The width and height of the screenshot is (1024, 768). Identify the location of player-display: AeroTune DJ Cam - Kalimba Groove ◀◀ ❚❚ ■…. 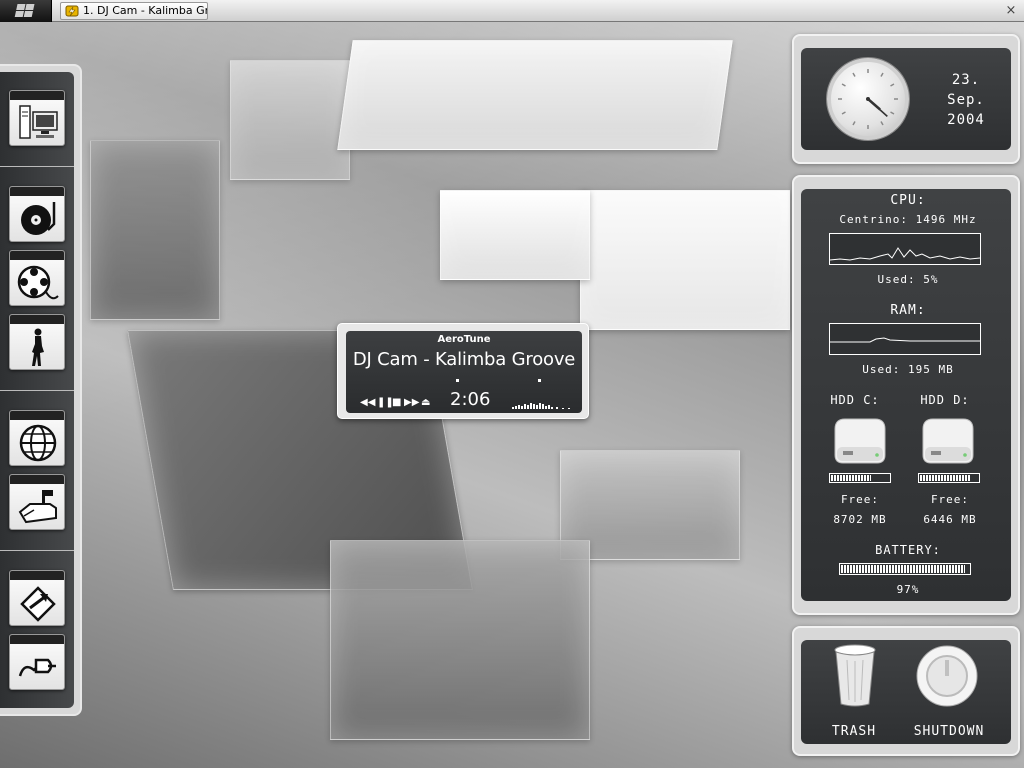
(464, 372).